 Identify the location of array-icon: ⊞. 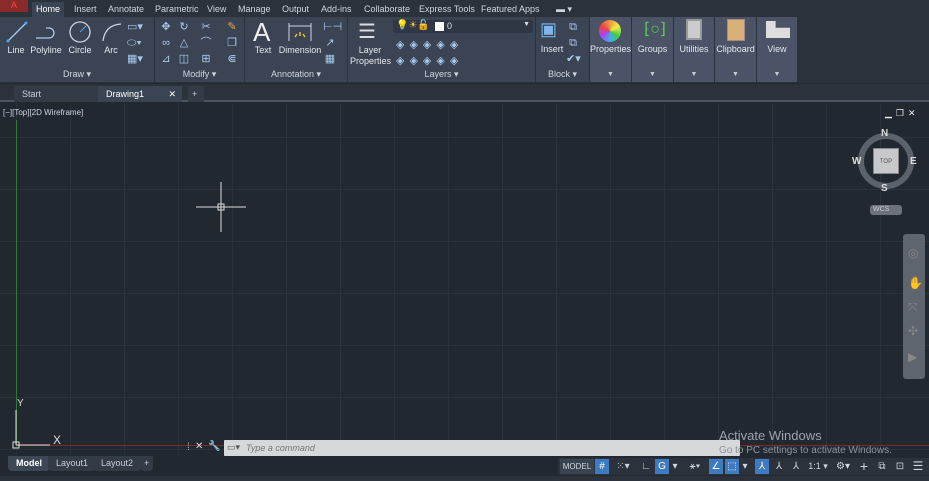
(206, 59).